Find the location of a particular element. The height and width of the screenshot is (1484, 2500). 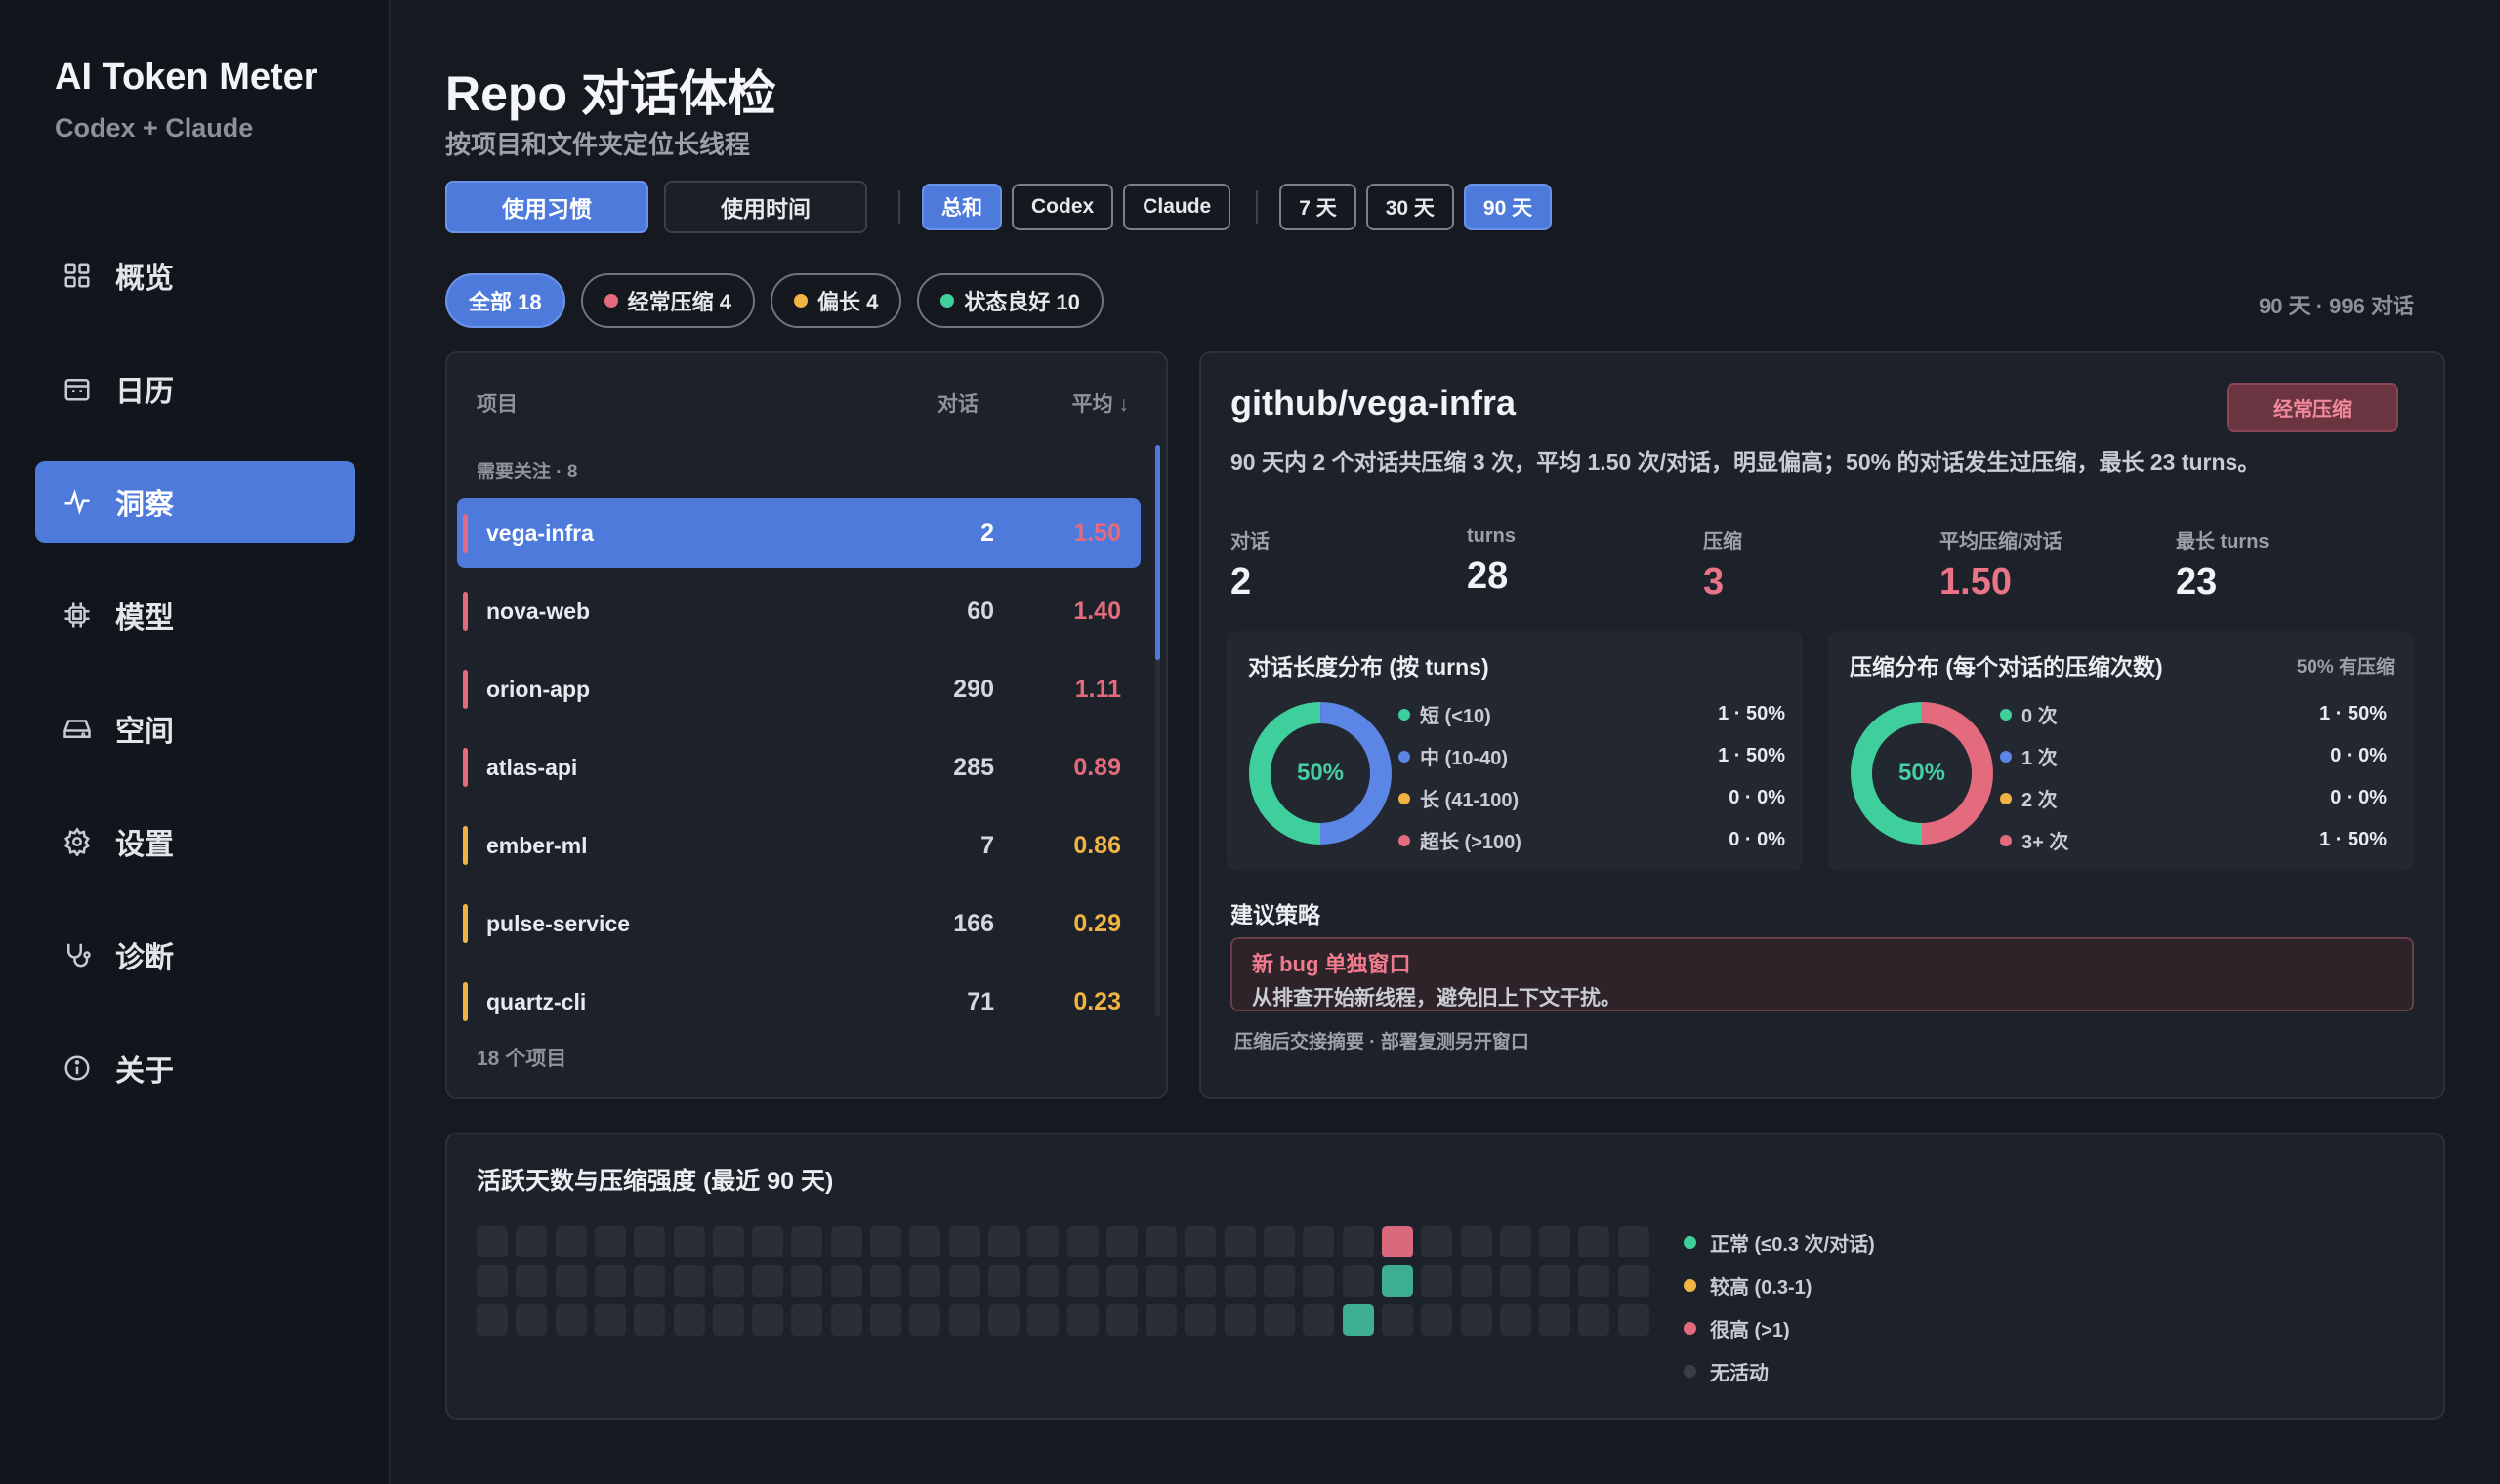

table-row: nova-web 60 1.40 is located at coordinates (799, 611).